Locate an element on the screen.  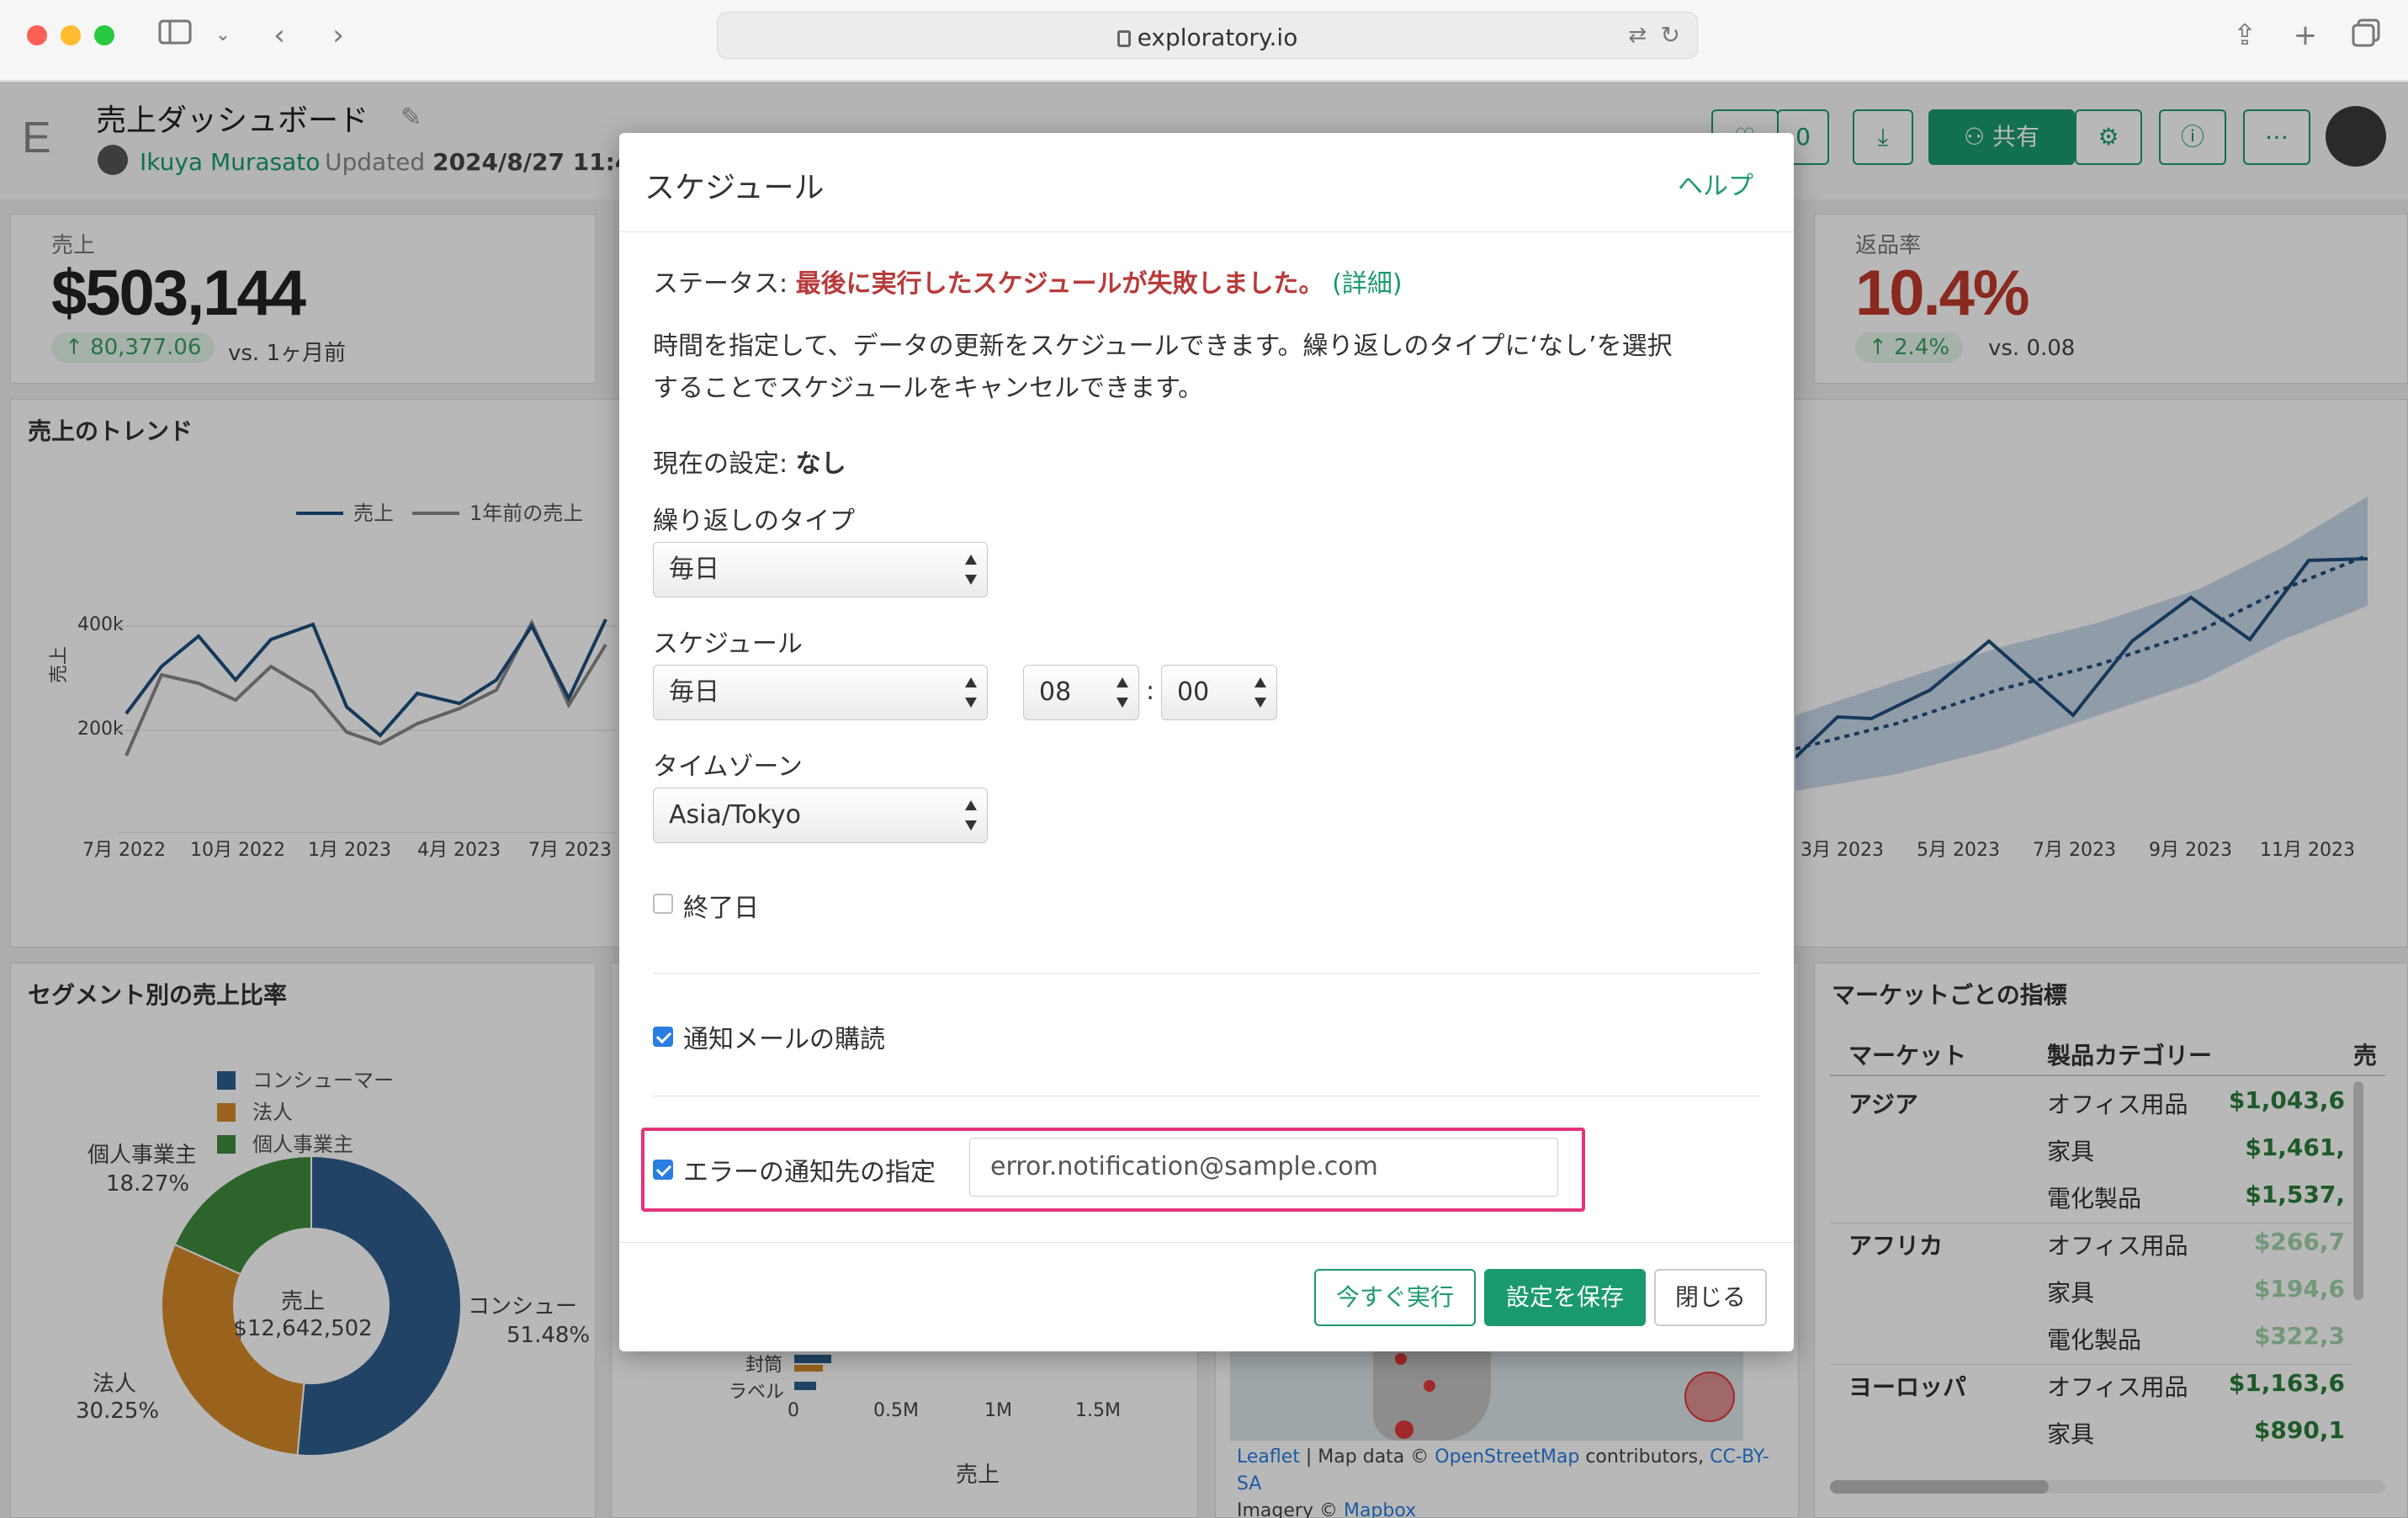
minimize-window-button is located at coordinates (71, 35).